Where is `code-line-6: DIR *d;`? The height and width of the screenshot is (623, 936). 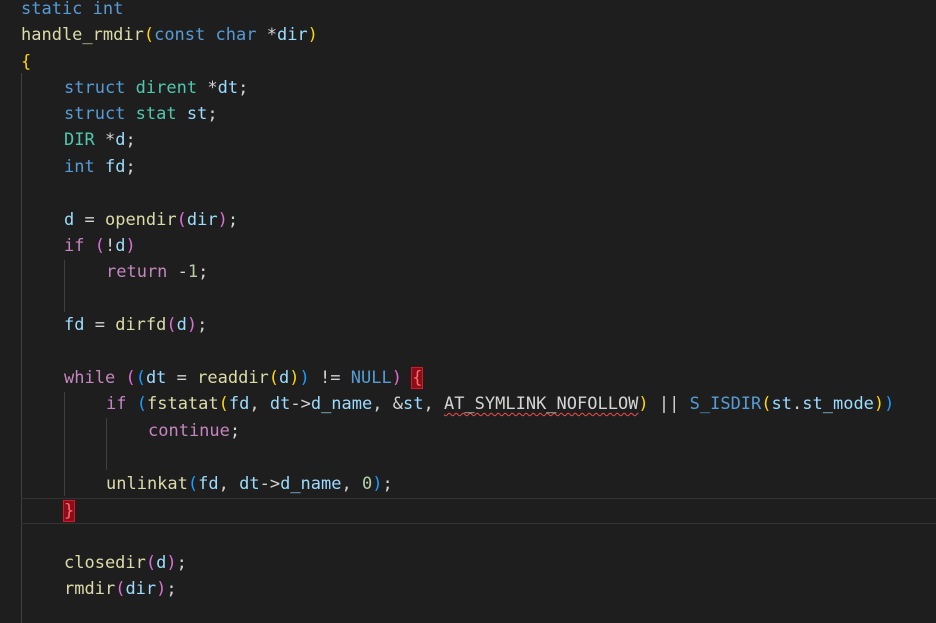 code-line-6: DIR *d; is located at coordinates (100, 140).